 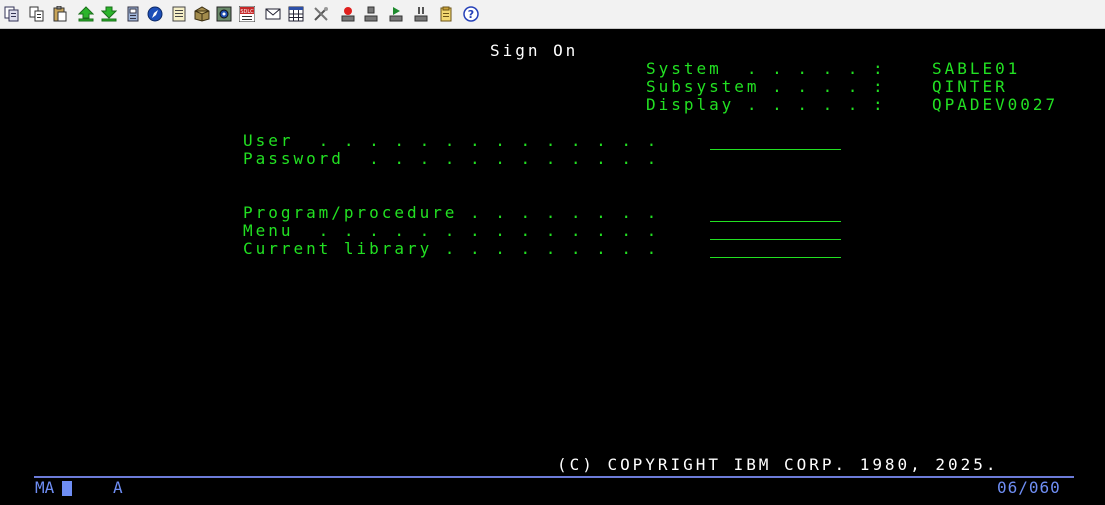 What do you see at coordinates (421, 14) in the screenshot?
I see `pause-icon` at bounding box center [421, 14].